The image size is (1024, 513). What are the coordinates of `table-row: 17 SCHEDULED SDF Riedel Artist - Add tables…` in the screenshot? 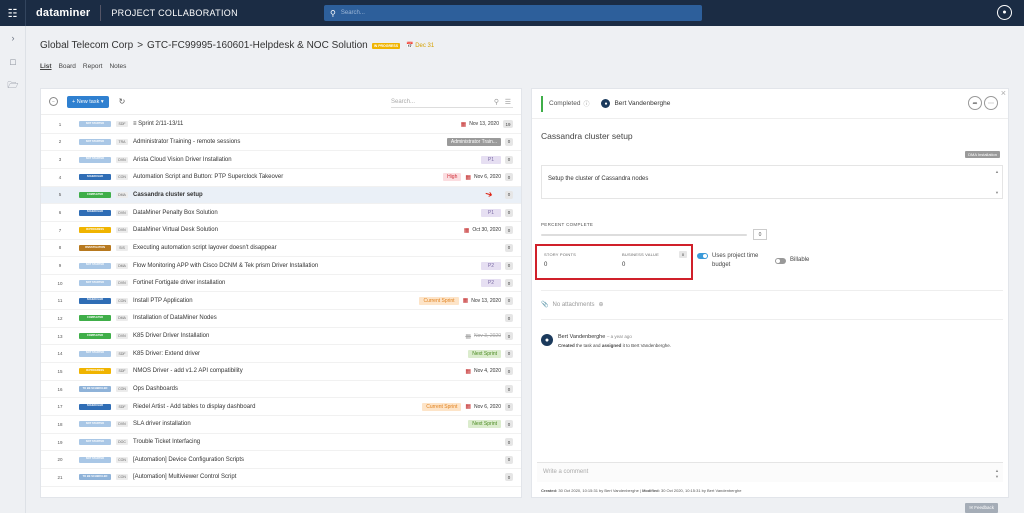 It's located at (281, 407).